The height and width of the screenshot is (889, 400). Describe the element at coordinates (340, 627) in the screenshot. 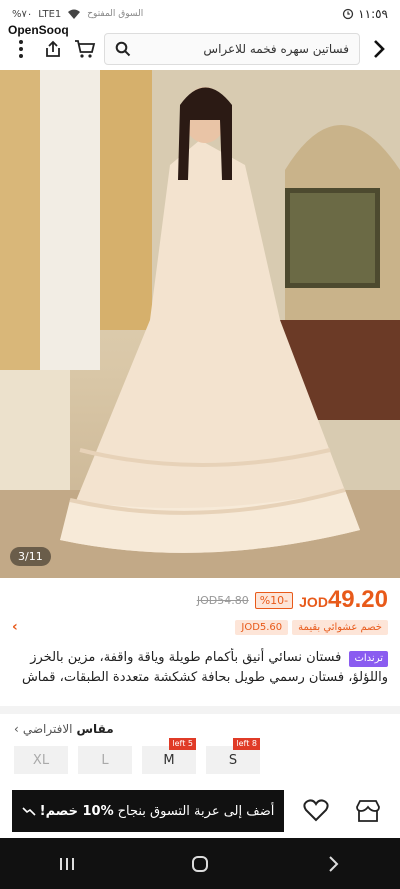

I see `coupon-label: خصم عشوائي بقيمة` at that location.